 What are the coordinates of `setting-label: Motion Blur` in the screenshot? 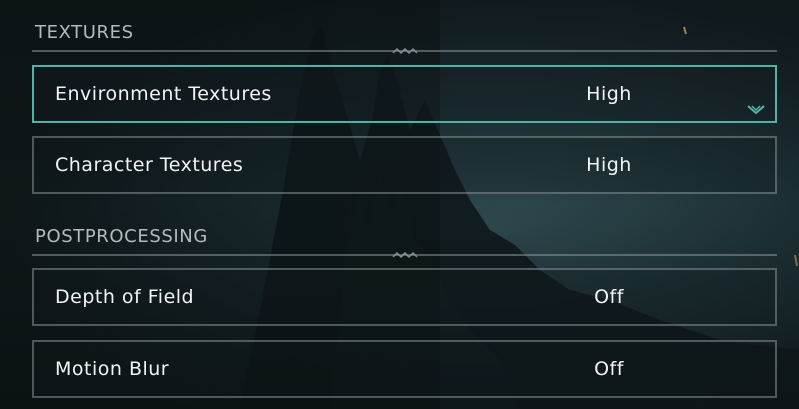 It's located at (112, 369).